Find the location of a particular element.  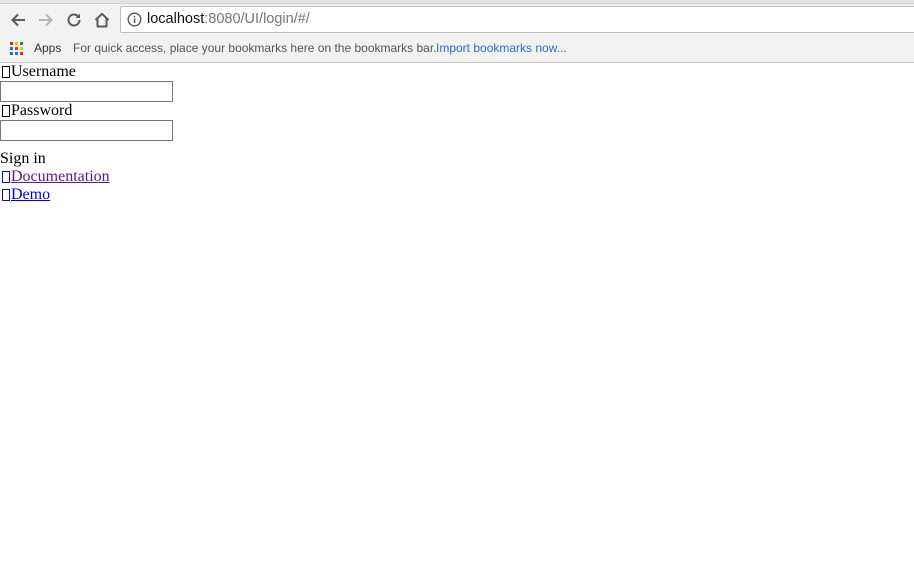

apps-shortcut: Apps is located at coordinates (35, 48).